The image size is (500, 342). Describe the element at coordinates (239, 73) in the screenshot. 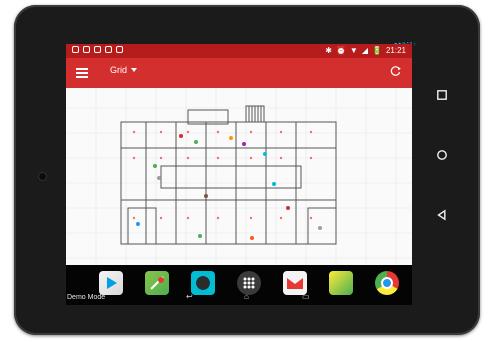

I see `app-toolbar: Grid` at that location.